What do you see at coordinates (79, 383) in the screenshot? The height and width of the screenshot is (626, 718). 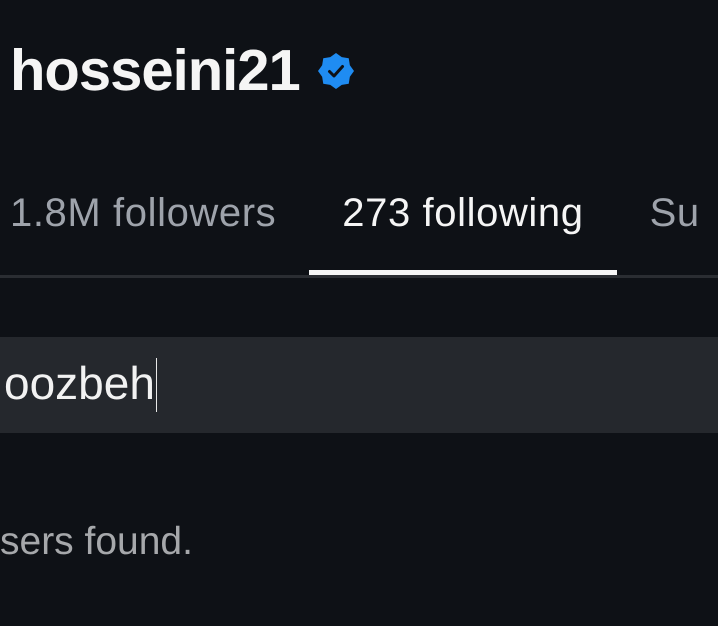 I see `search-text: oozbeh` at bounding box center [79, 383].